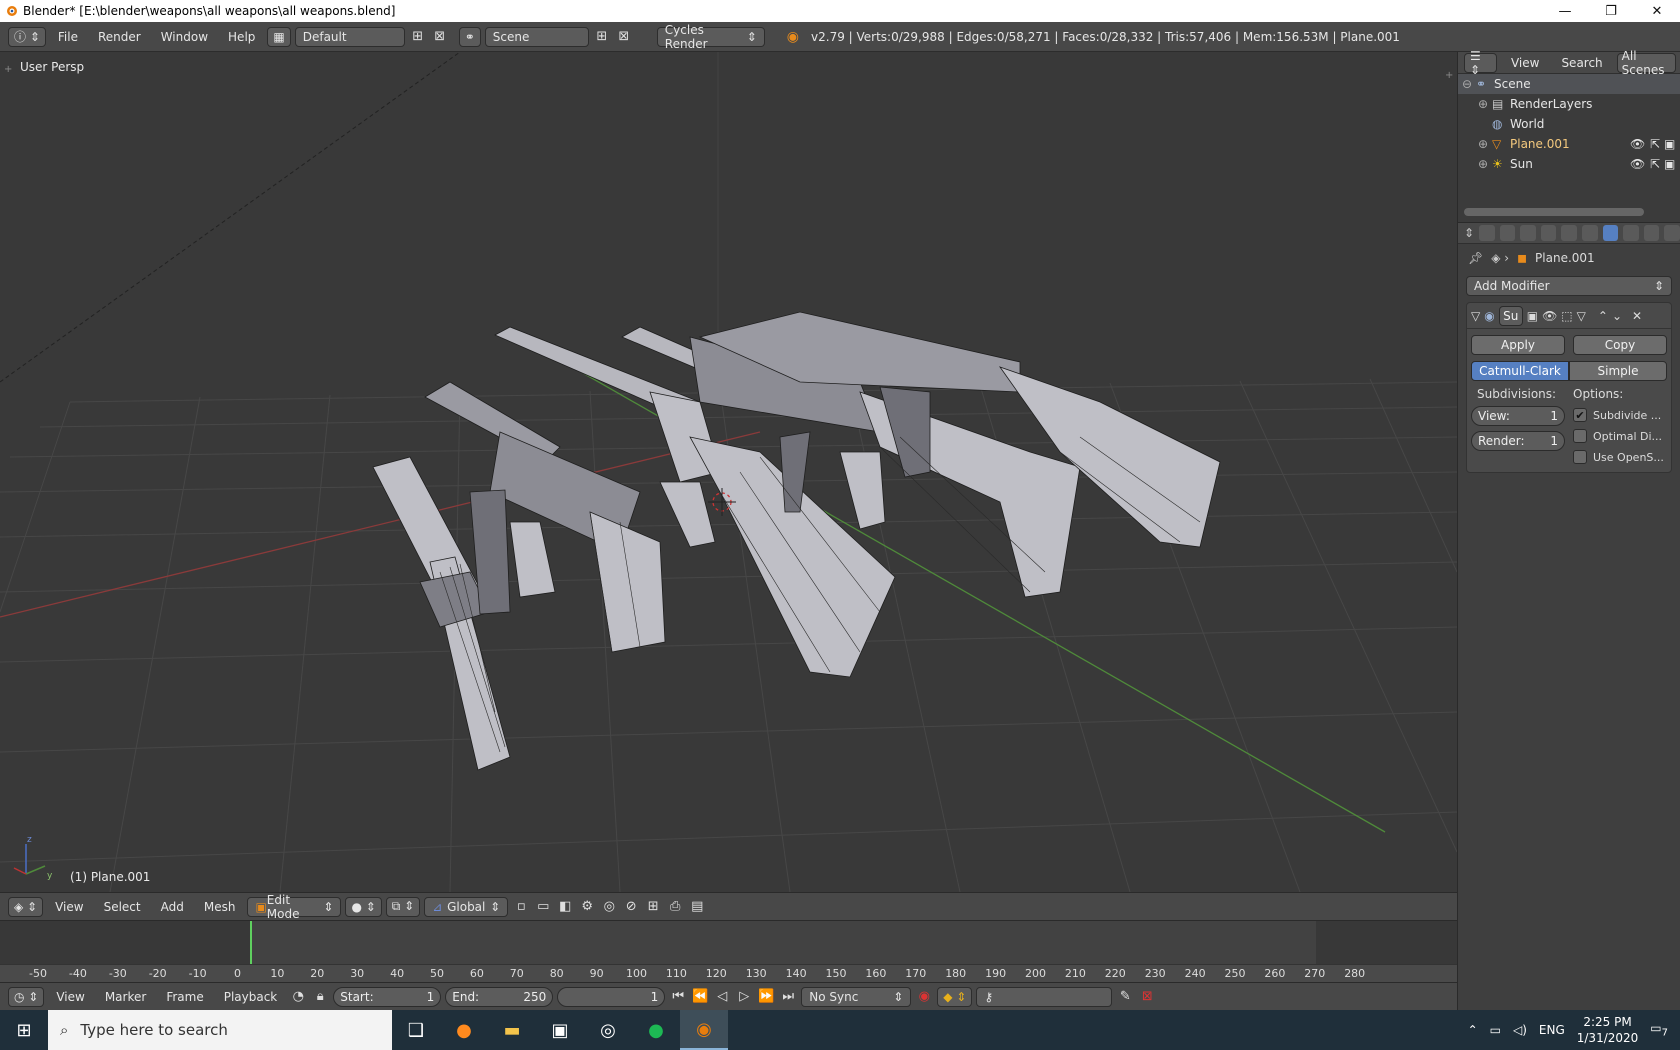 The height and width of the screenshot is (1050, 1680). Describe the element at coordinates (653, 907) in the screenshot. I see `snap-element-icon: ⊞` at that location.